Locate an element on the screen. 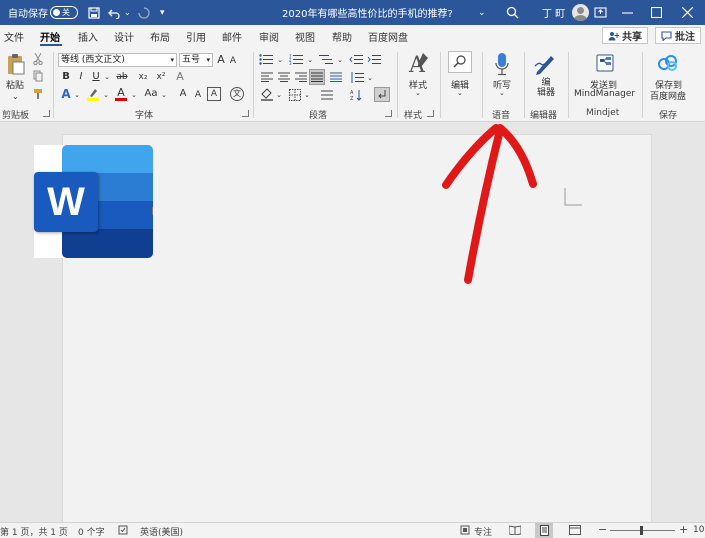 This screenshot has height=538, width=705. undo-dropdown-icon: ⌄ is located at coordinates (127, 12).